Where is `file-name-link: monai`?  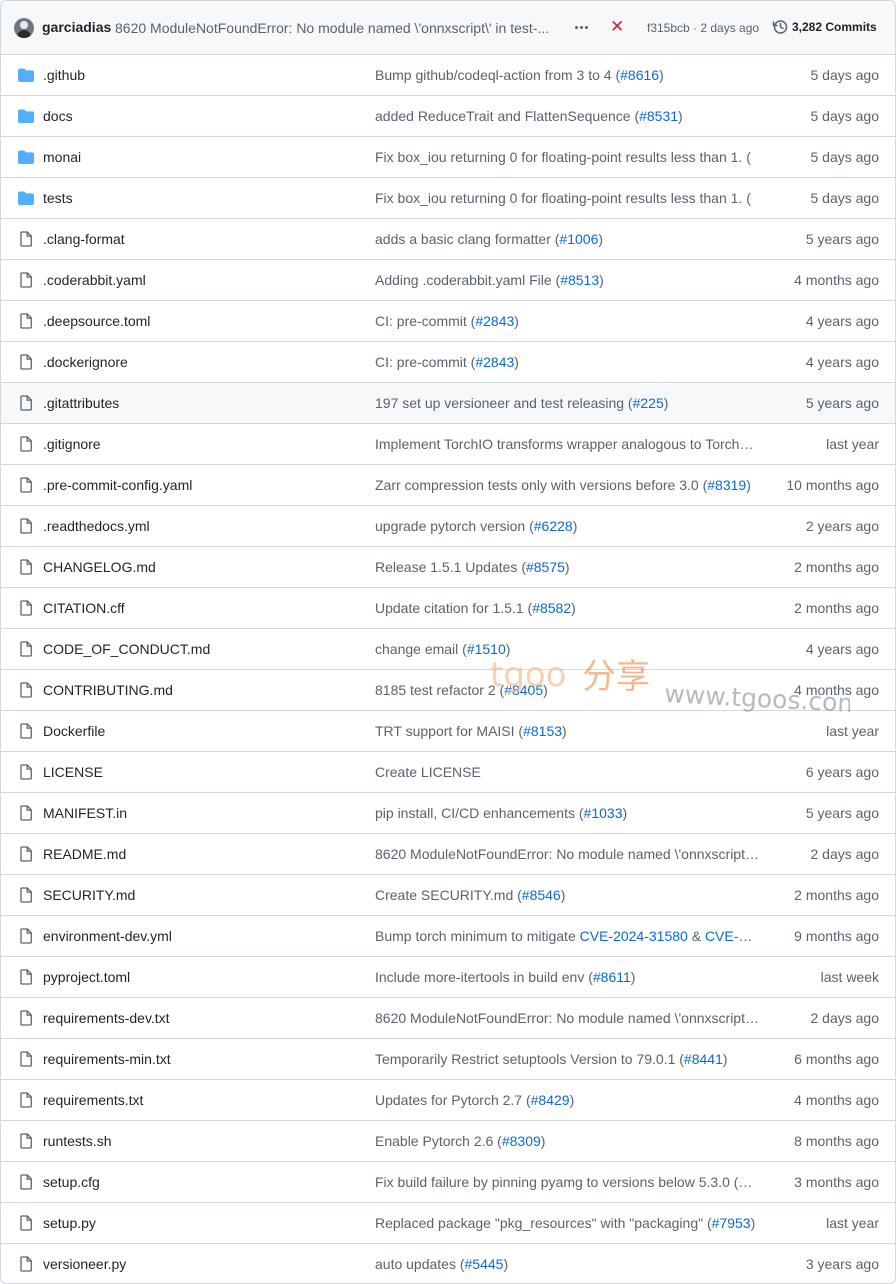
file-name-link: monai is located at coordinates (62, 157).